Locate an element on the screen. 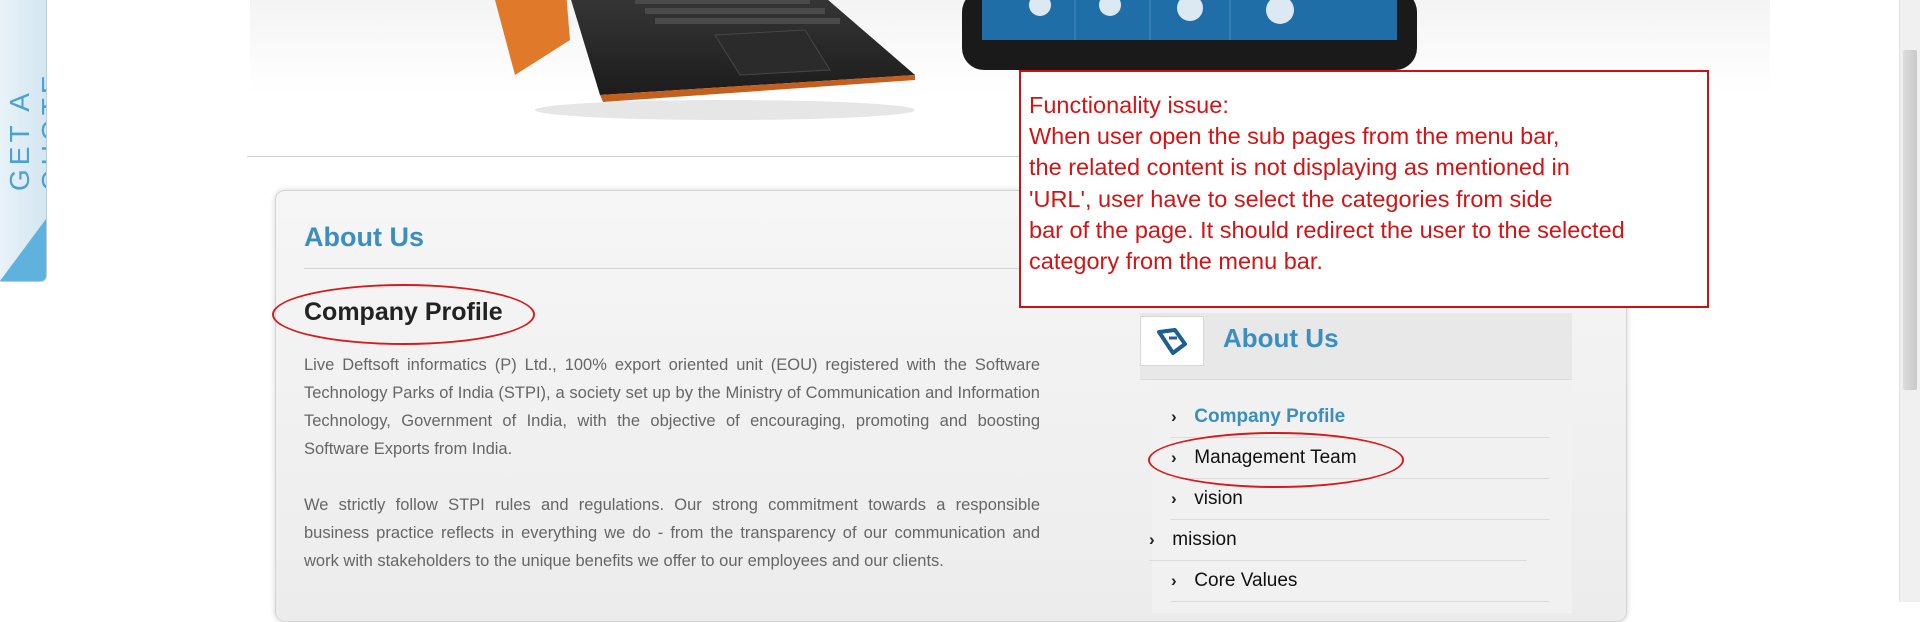  sidebar-item-label: Core Values is located at coordinates (1246, 580).